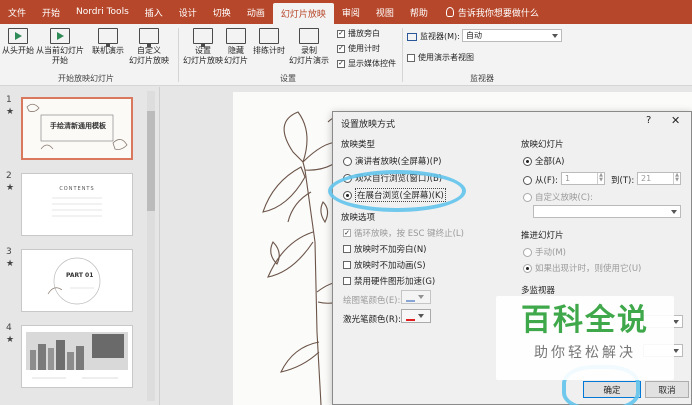 This screenshot has width=692, height=405. I want to click on show-media-controls-checkbox: ✓ 显示媒体控件, so click(366, 63).